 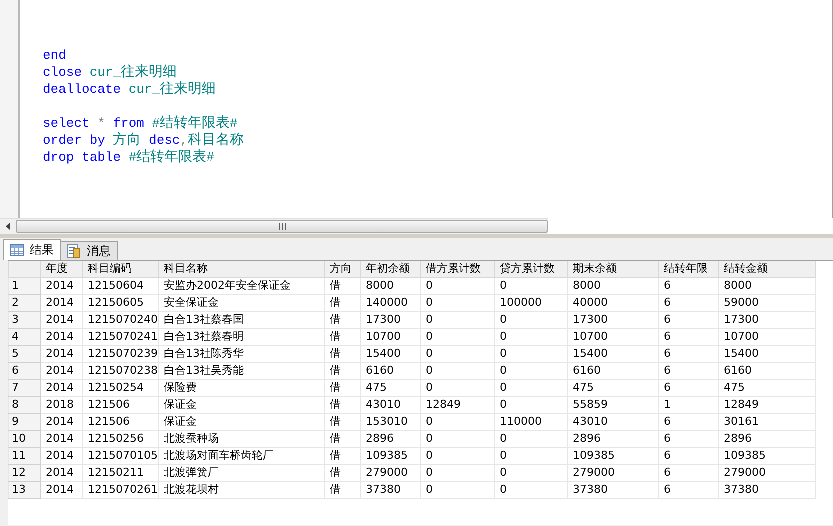 I want to click on row-number: 8, so click(x=24, y=405).